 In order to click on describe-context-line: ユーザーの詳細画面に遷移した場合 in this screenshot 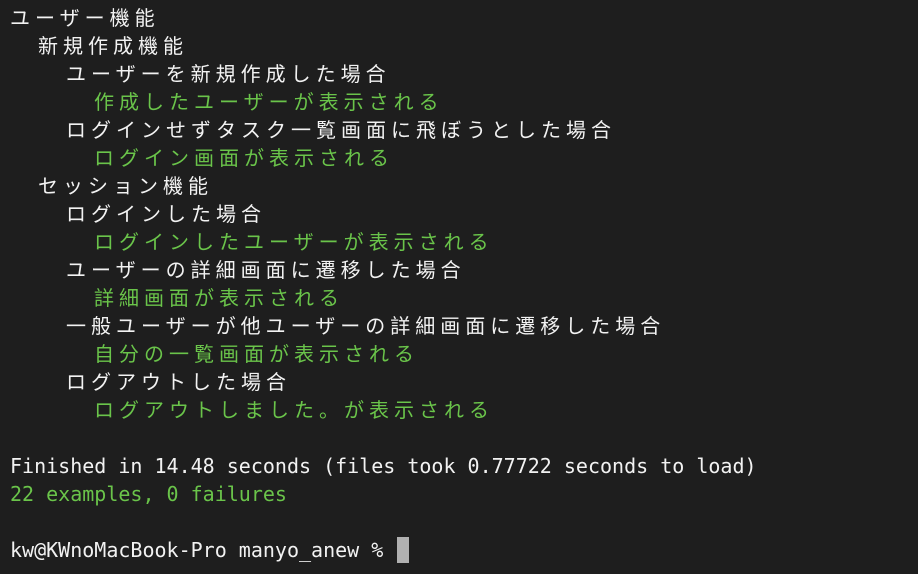, I will do `click(266, 270)`.